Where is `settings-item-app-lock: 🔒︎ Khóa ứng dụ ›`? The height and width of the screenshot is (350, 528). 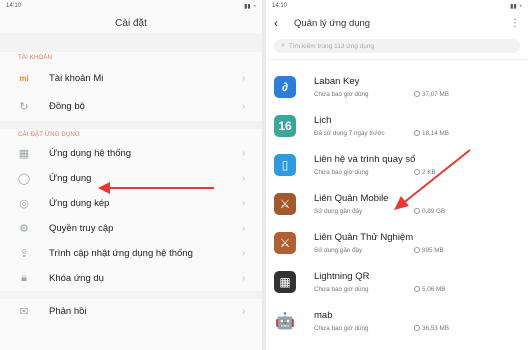 settings-item-app-lock: 🔒︎ Khóa ứng dụ › is located at coordinates (131, 278).